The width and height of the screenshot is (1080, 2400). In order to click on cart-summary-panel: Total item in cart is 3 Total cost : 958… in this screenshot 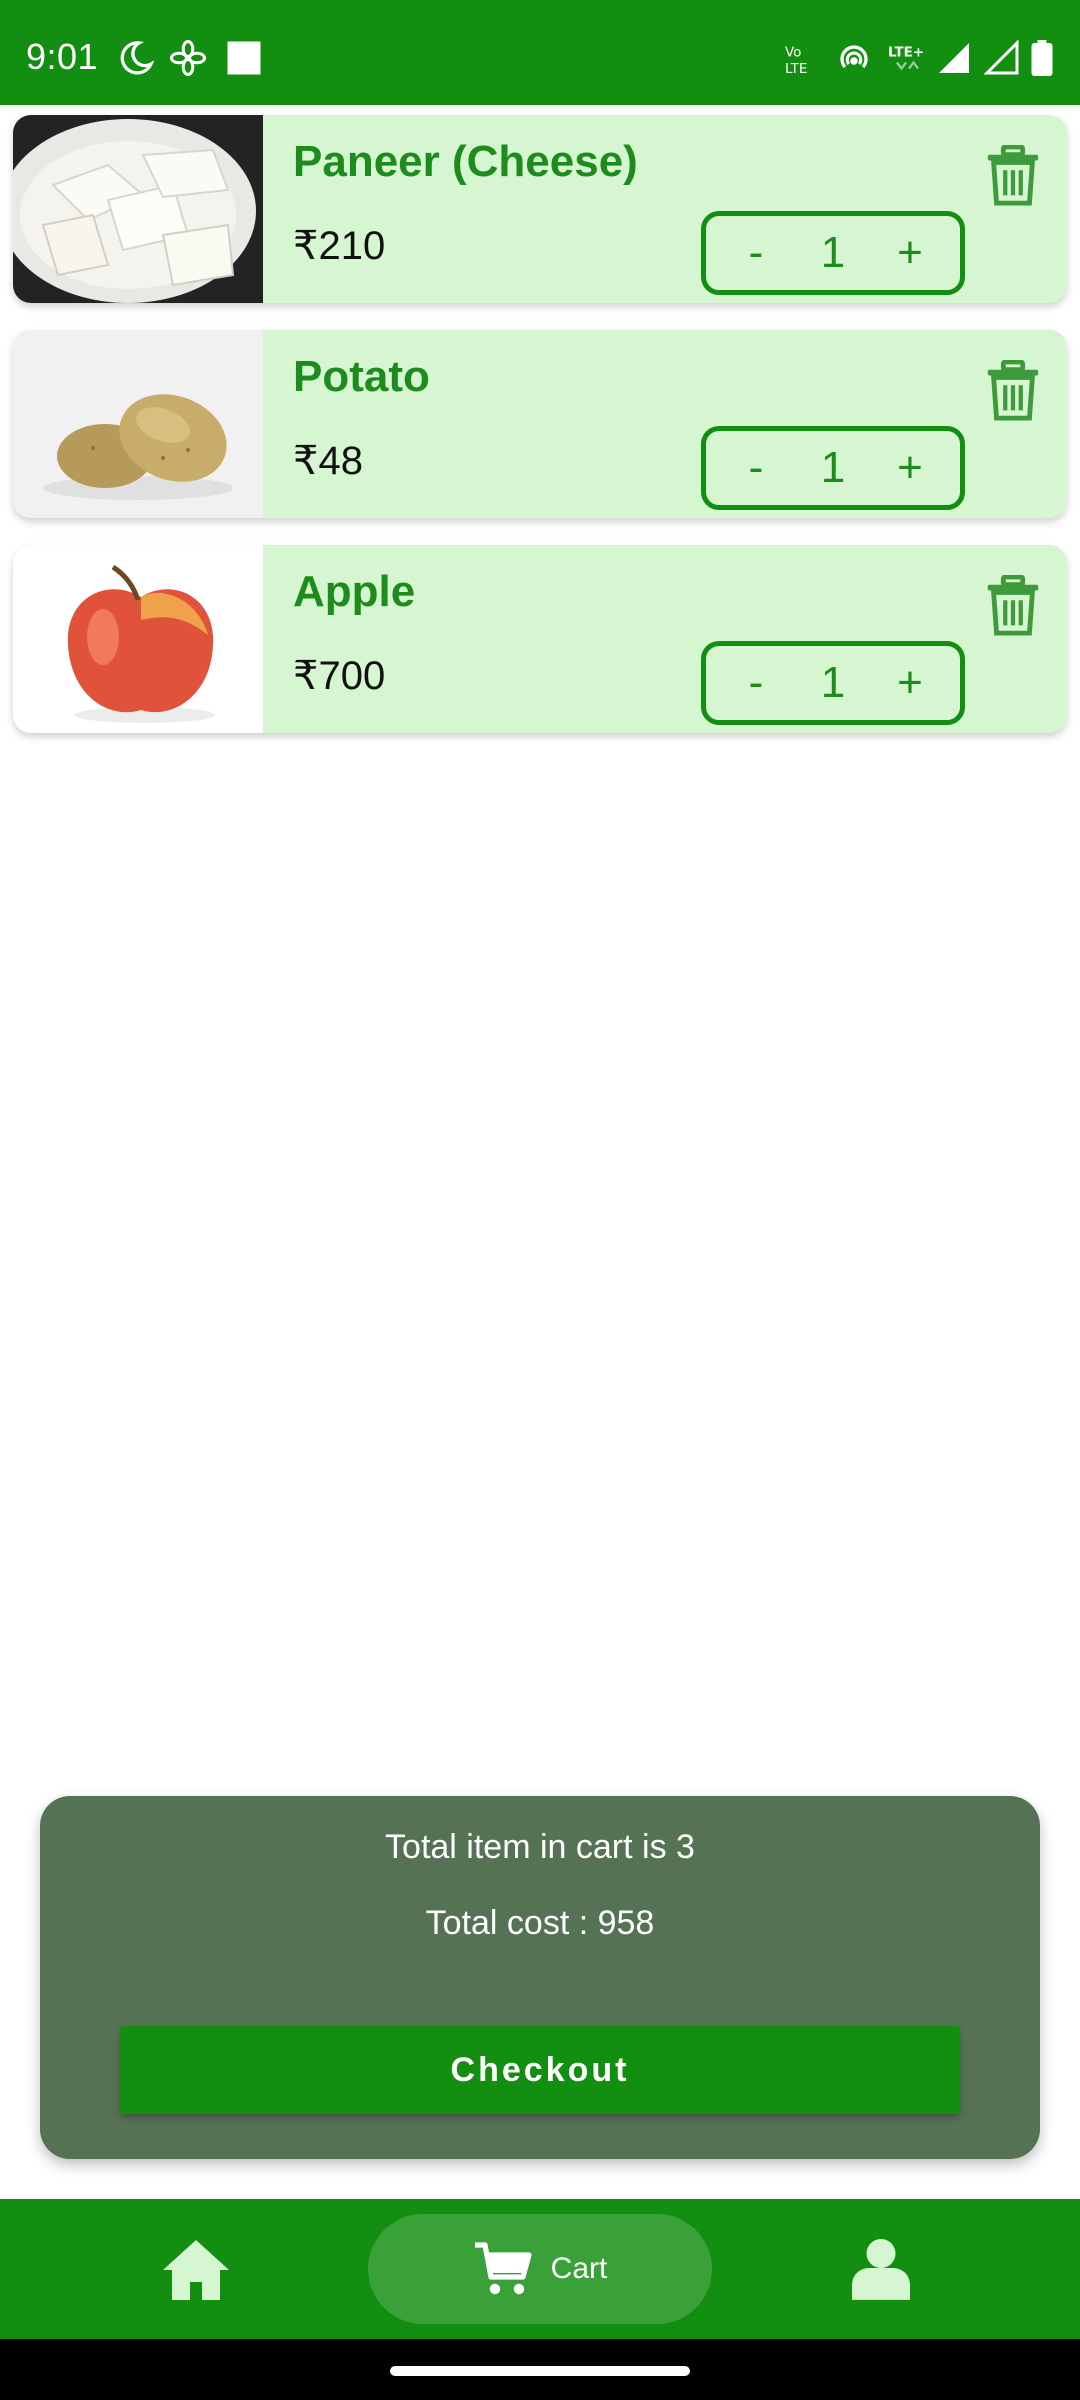, I will do `click(540, 1977)`.